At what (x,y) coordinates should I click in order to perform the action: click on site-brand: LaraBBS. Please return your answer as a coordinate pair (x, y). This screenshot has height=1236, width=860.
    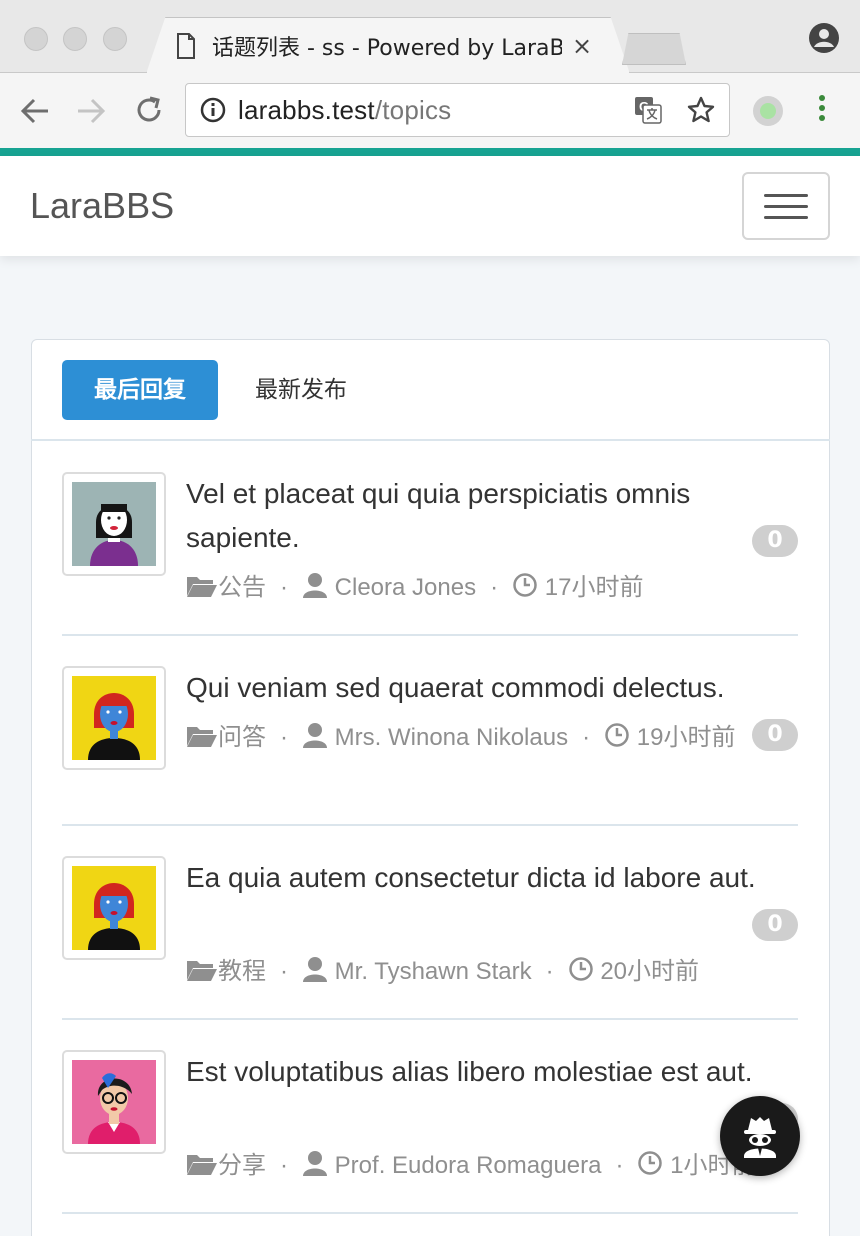
    Looking at the image, I should click on (102, 206).